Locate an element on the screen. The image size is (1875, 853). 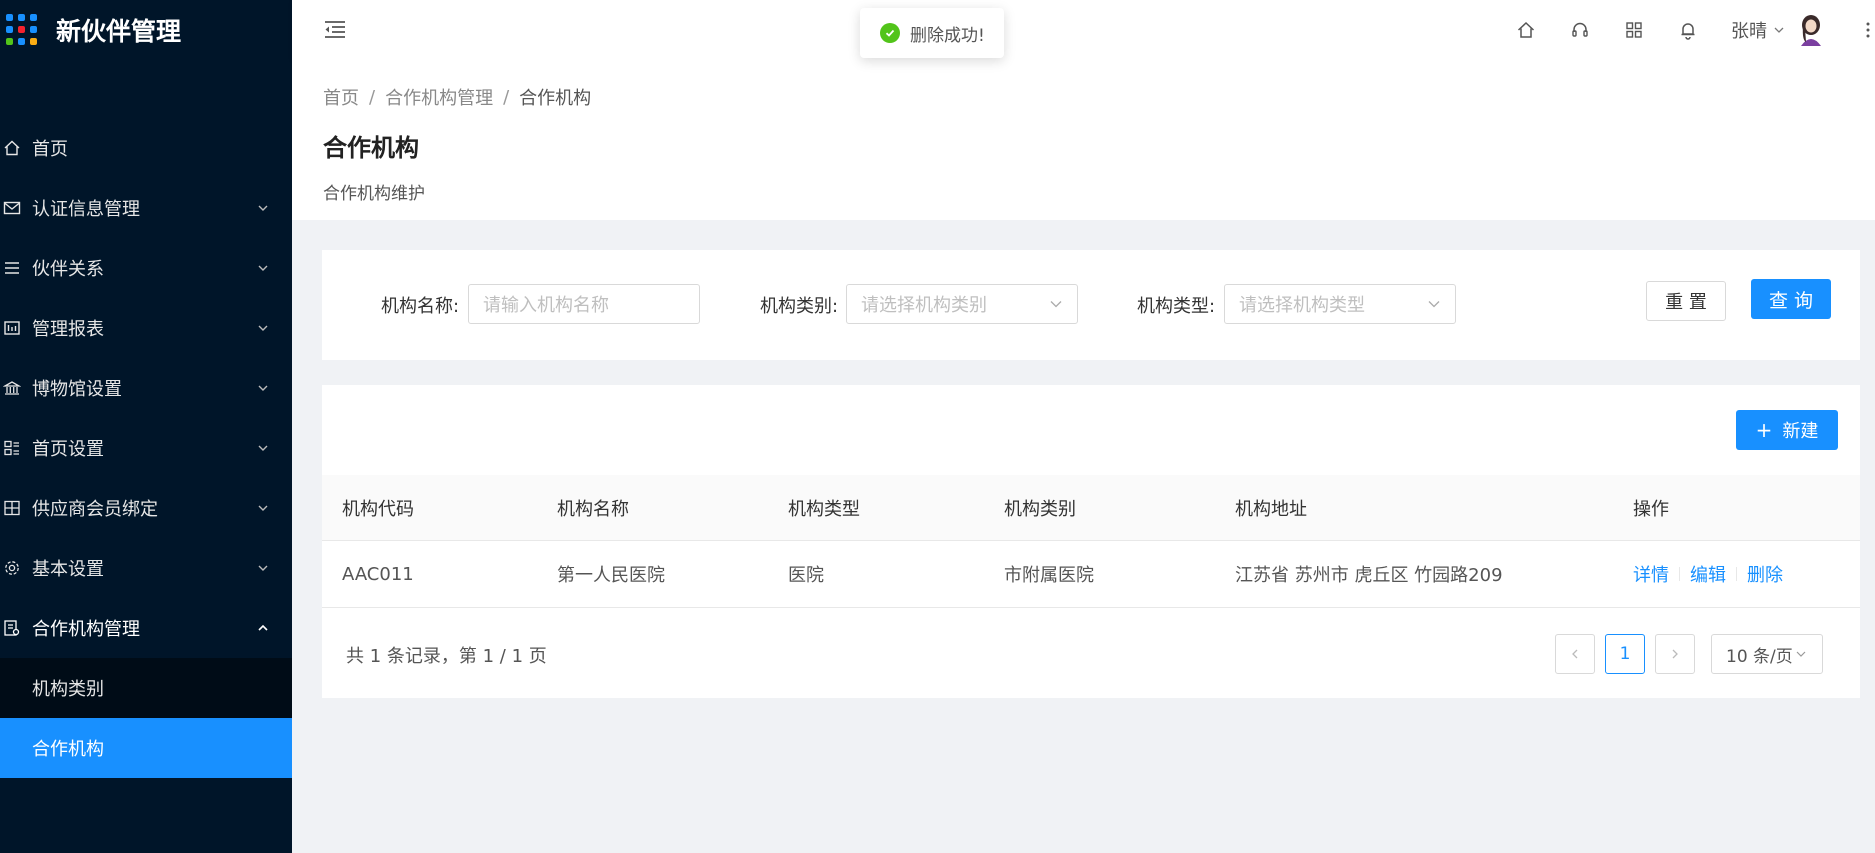
sidebar-item-label: 合作机构管理 is located at coordinates (86, 629).